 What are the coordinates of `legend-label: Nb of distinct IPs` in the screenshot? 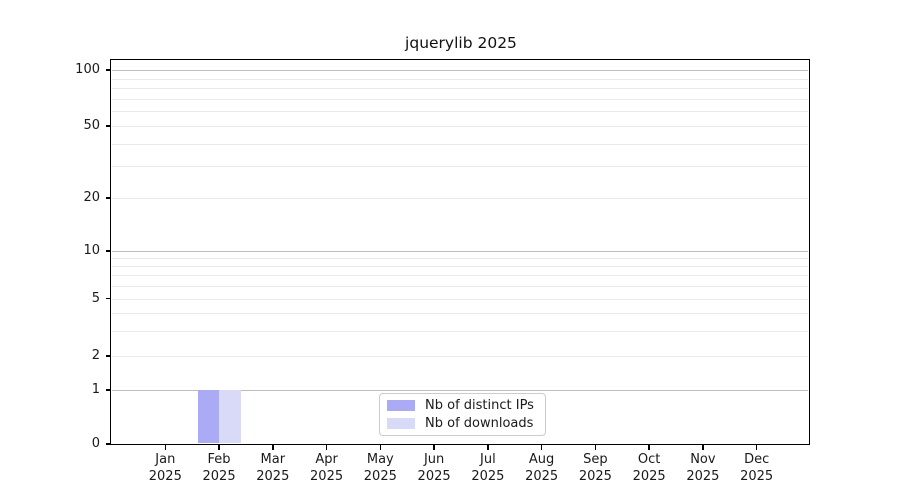 It's located at (479, 405).